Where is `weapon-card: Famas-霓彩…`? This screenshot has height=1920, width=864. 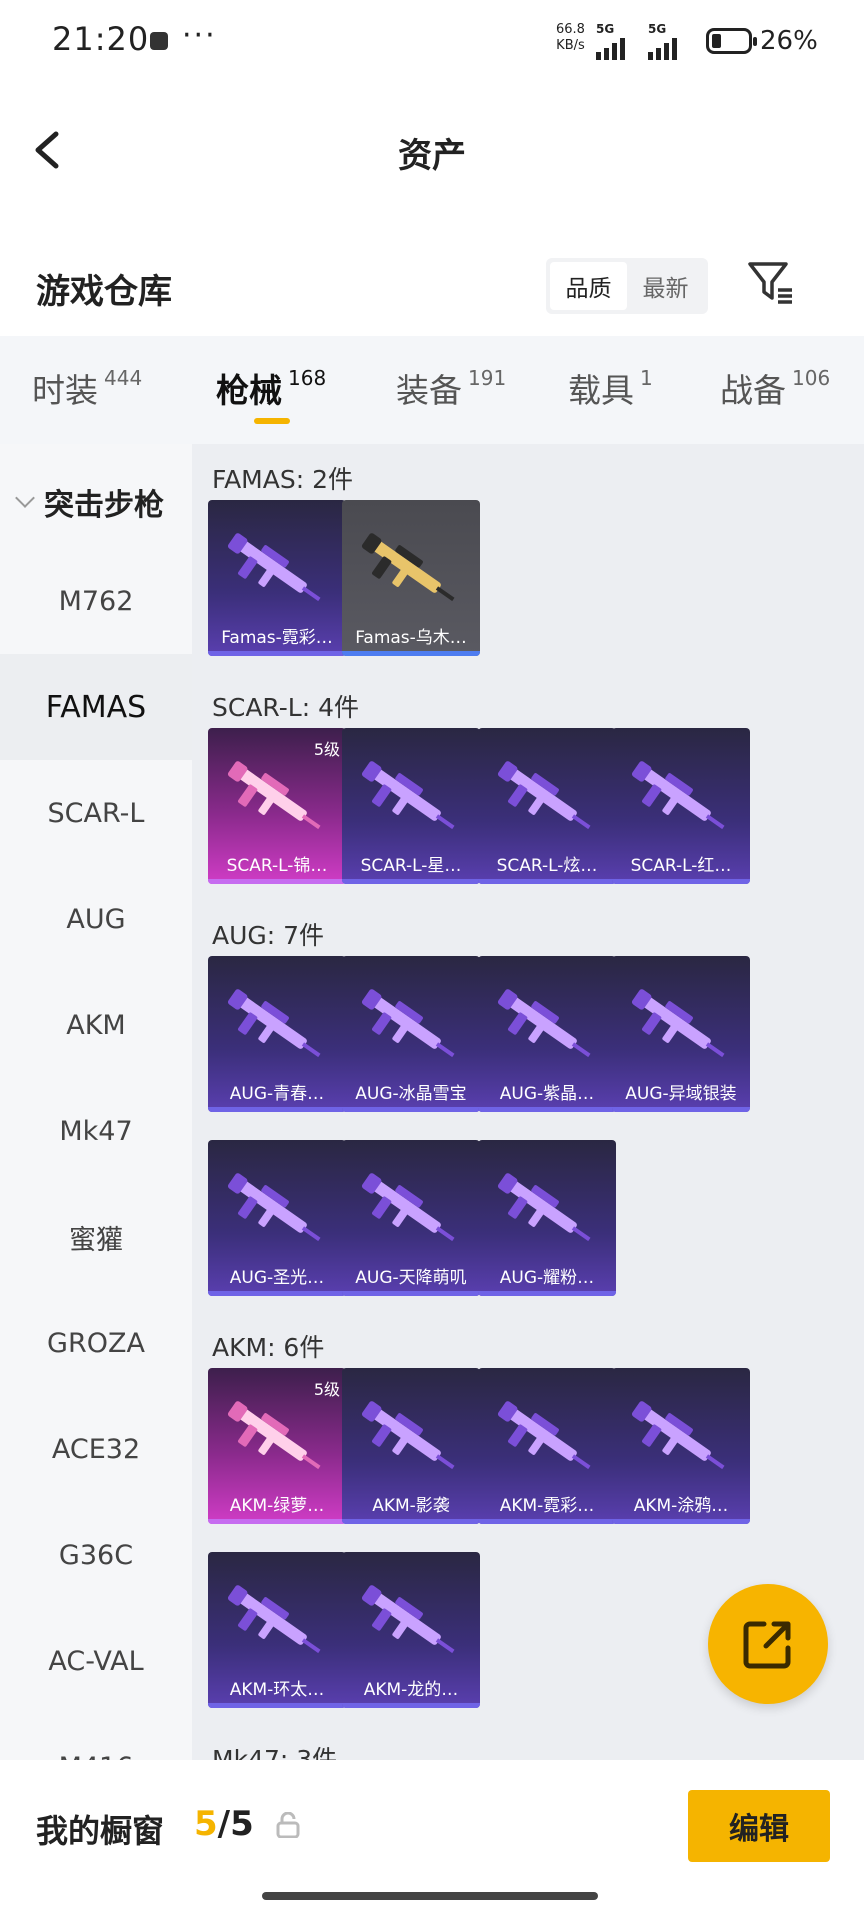
weapon-card: Famas-霓彩… is located at coordinates (277, 578).